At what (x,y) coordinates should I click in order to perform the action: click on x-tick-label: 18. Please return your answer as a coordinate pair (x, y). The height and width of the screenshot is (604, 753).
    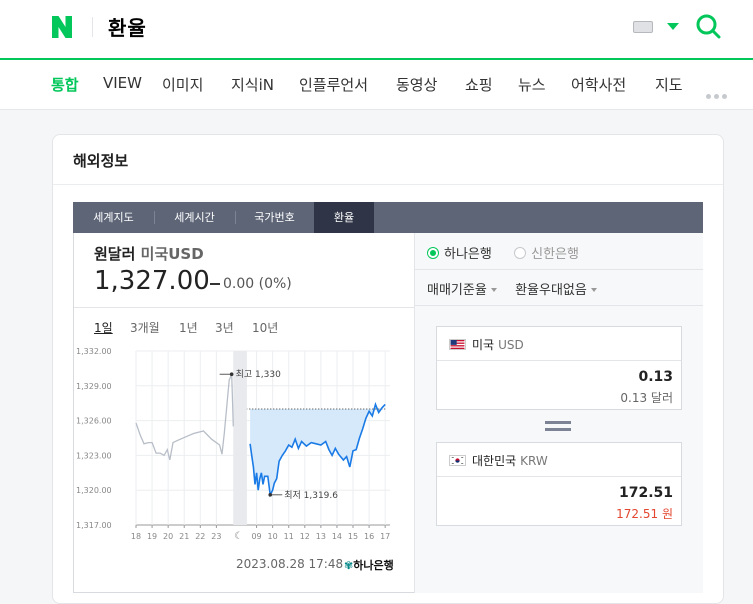
    Looking at the image, I should click on (136, 536).